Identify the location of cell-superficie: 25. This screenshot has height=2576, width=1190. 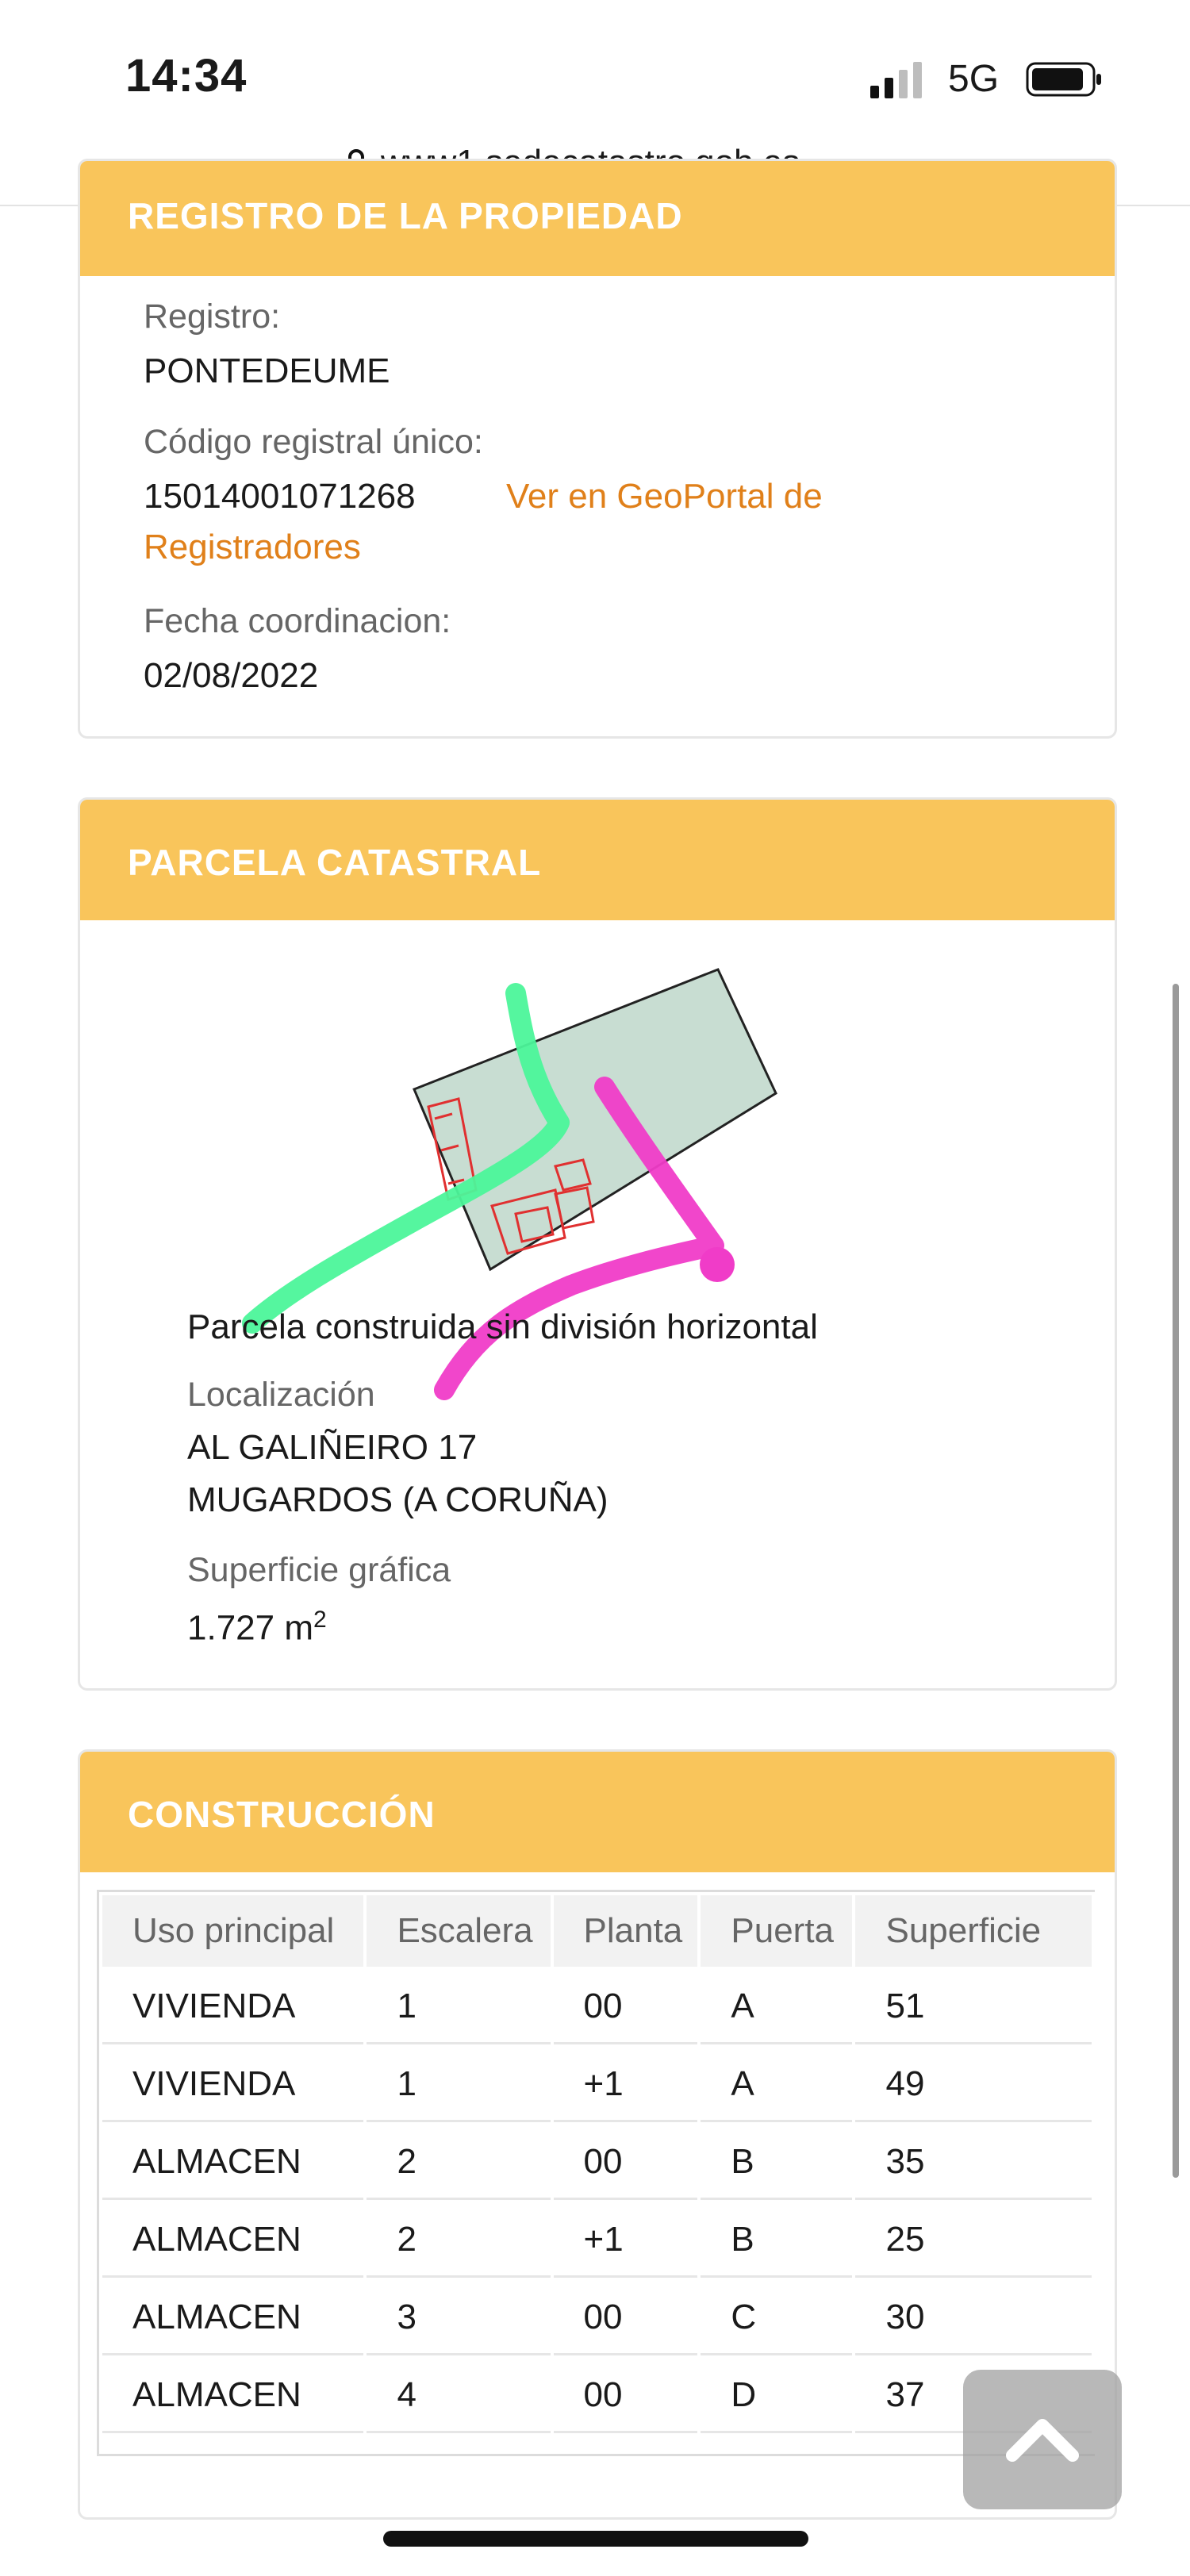
(974, 2240).